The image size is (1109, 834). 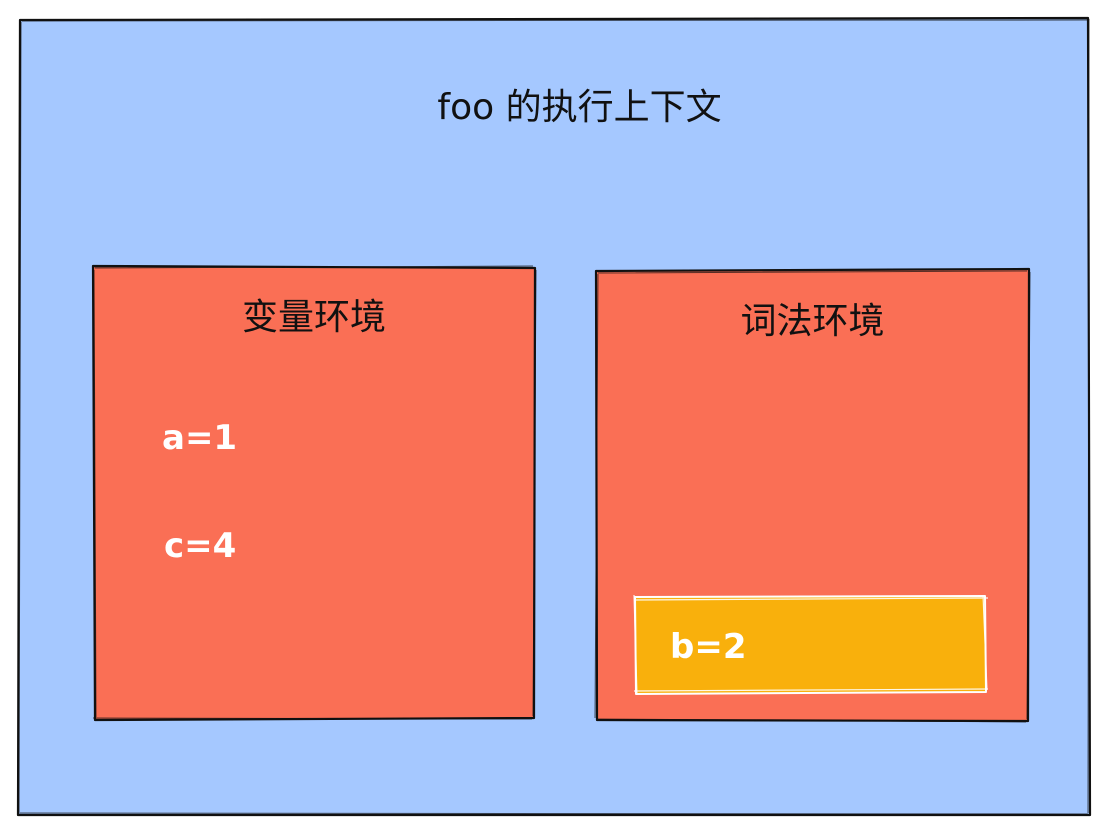 I want to click on execution-context-title: foo 的执行上下文, so click(x=579, y=107).